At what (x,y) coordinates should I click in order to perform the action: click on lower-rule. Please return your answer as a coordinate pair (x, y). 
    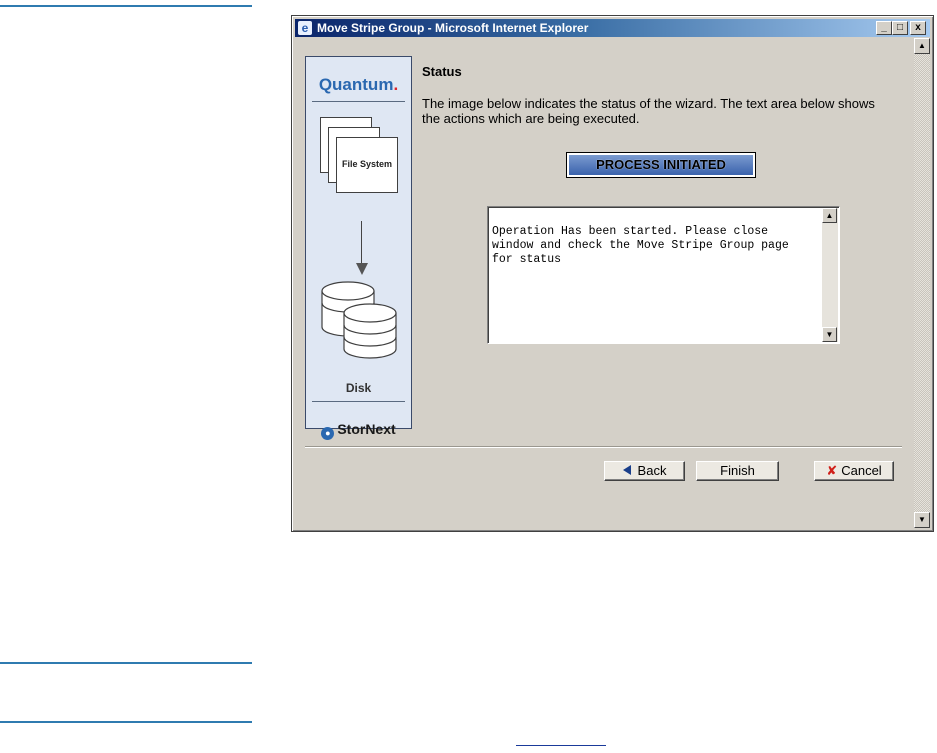
    Looking at the image, I should click on (126, 722).